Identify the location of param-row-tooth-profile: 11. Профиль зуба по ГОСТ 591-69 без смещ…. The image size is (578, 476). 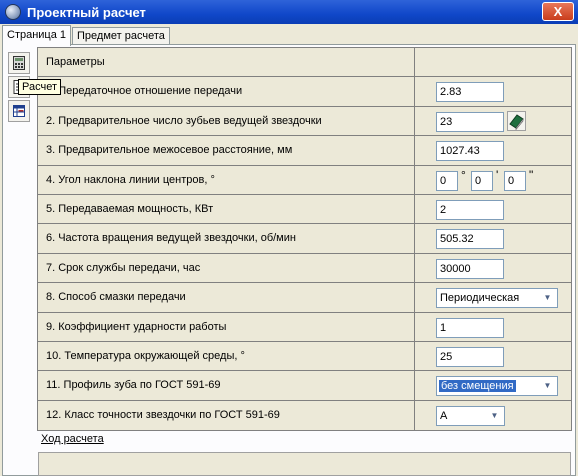
(304, 386).